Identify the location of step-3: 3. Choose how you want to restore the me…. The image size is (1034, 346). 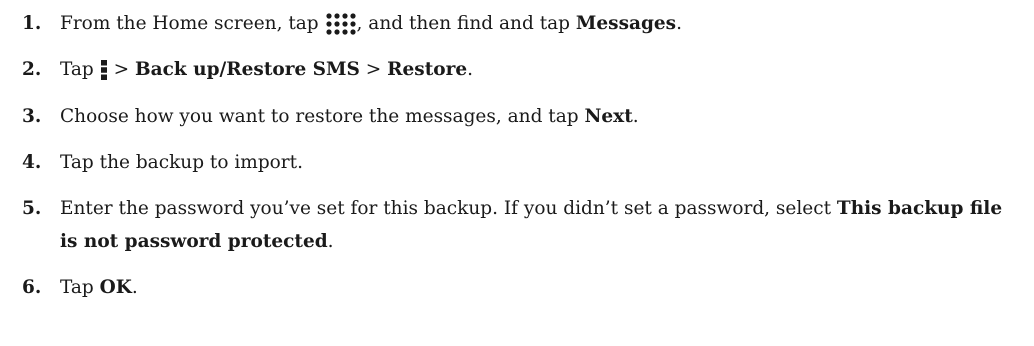
(521, 116).